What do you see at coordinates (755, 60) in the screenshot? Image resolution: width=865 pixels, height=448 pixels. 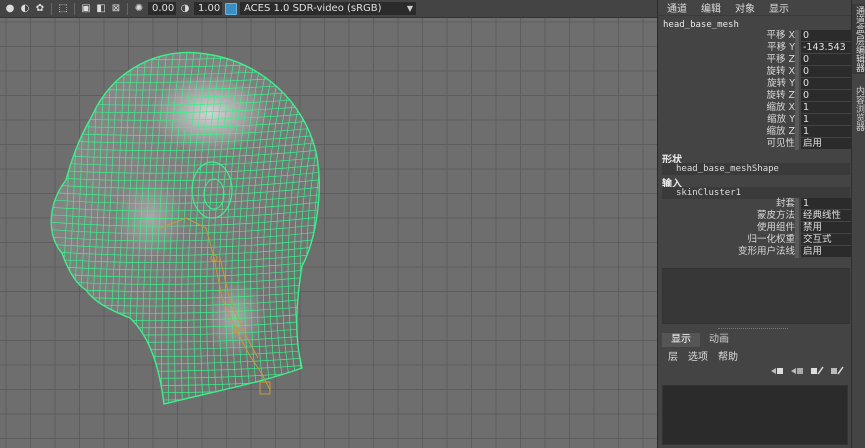 I see `attr-row-translate-z: 平移 Z 0` at bounding box center [755, 60].